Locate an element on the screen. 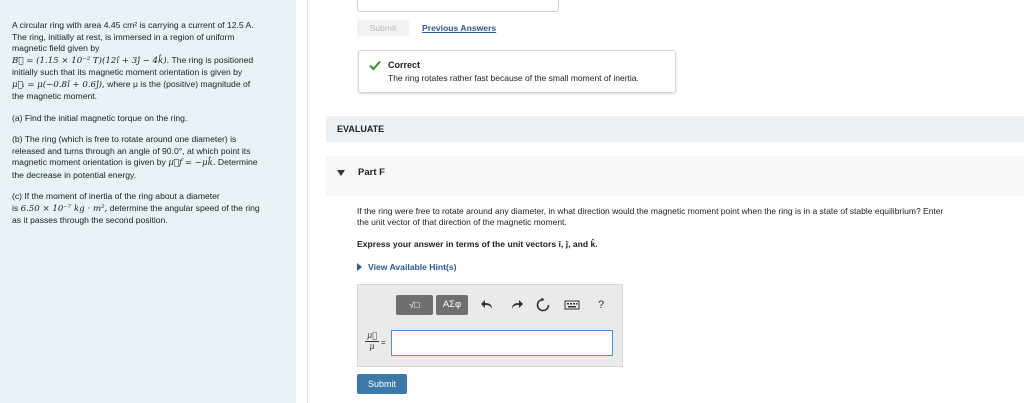 This screenshot has height=403, width=1024. hint-label: View Available Hint(s) is located at coordinates (412, 267).